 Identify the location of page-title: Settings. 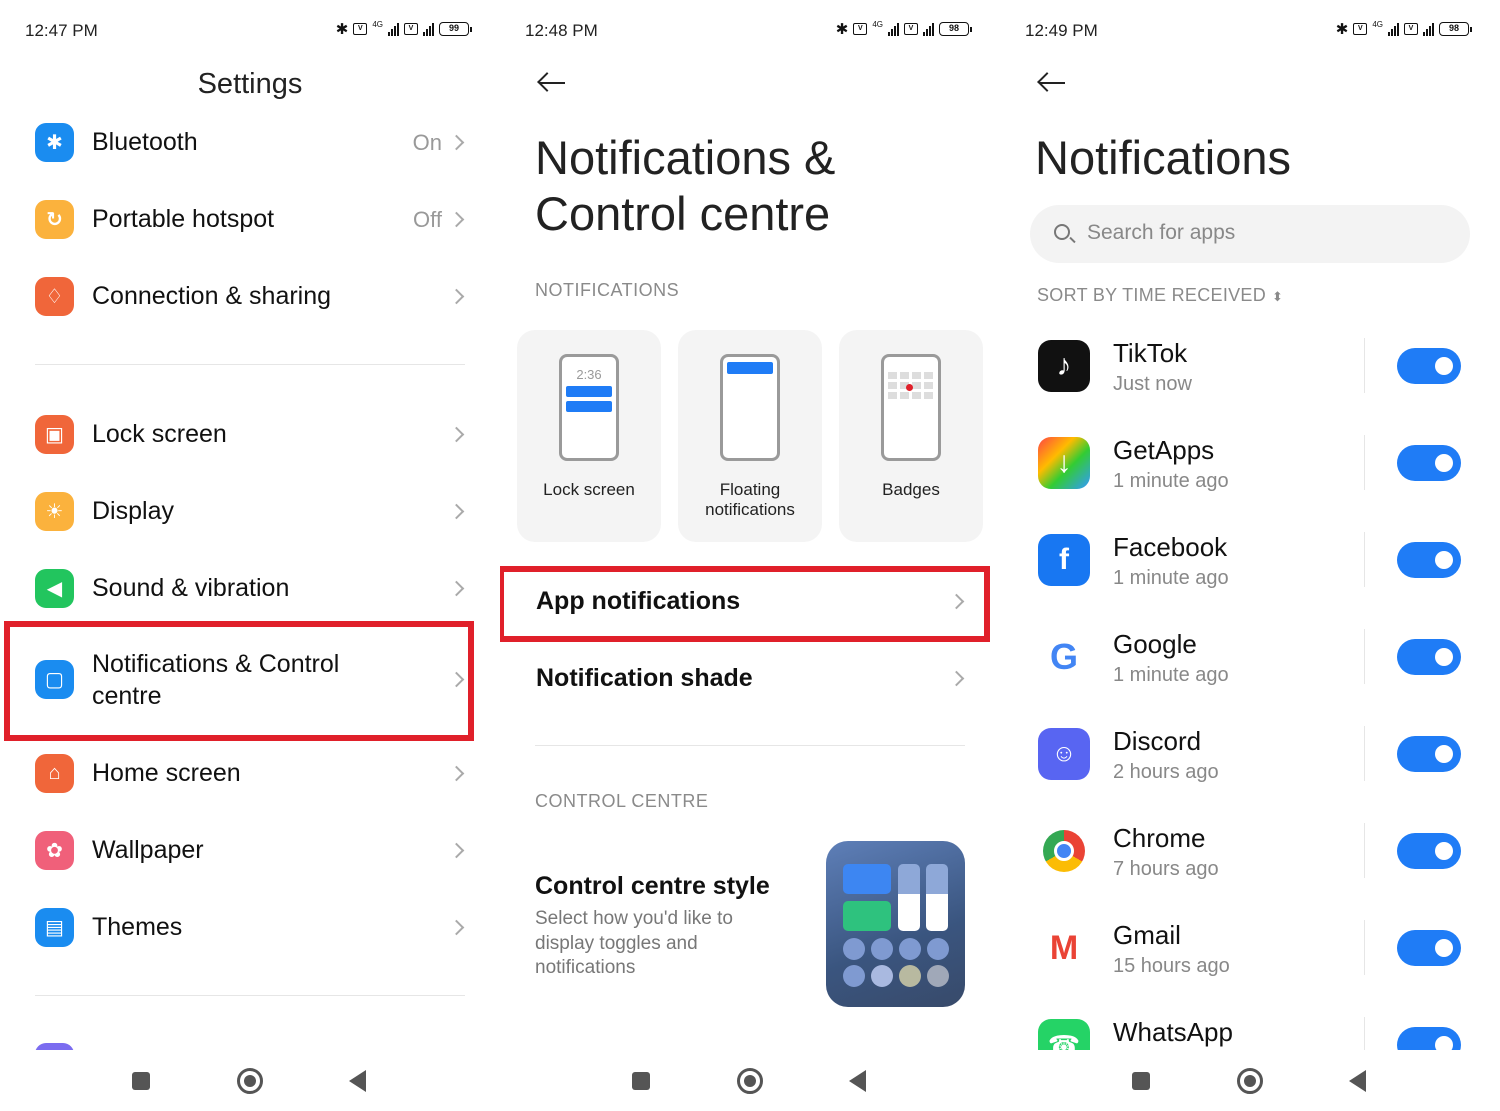
(250, 84).